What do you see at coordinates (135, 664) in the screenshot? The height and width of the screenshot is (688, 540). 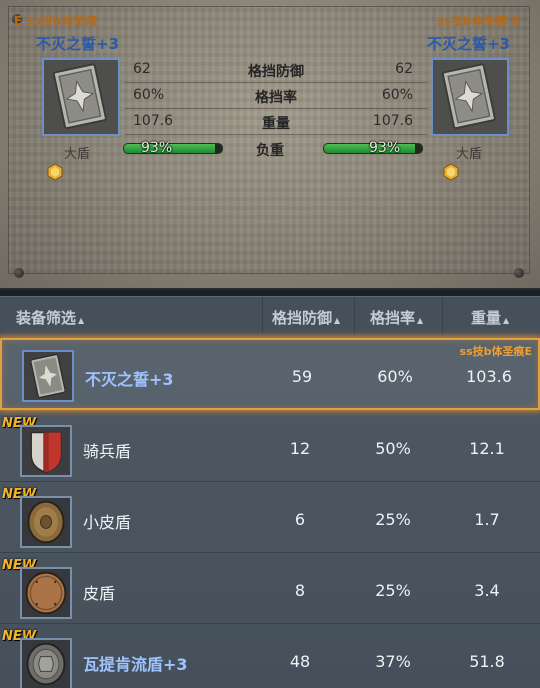 I see `item-name: 瓦提肯流盾+3` at bounding box center [135, 664].